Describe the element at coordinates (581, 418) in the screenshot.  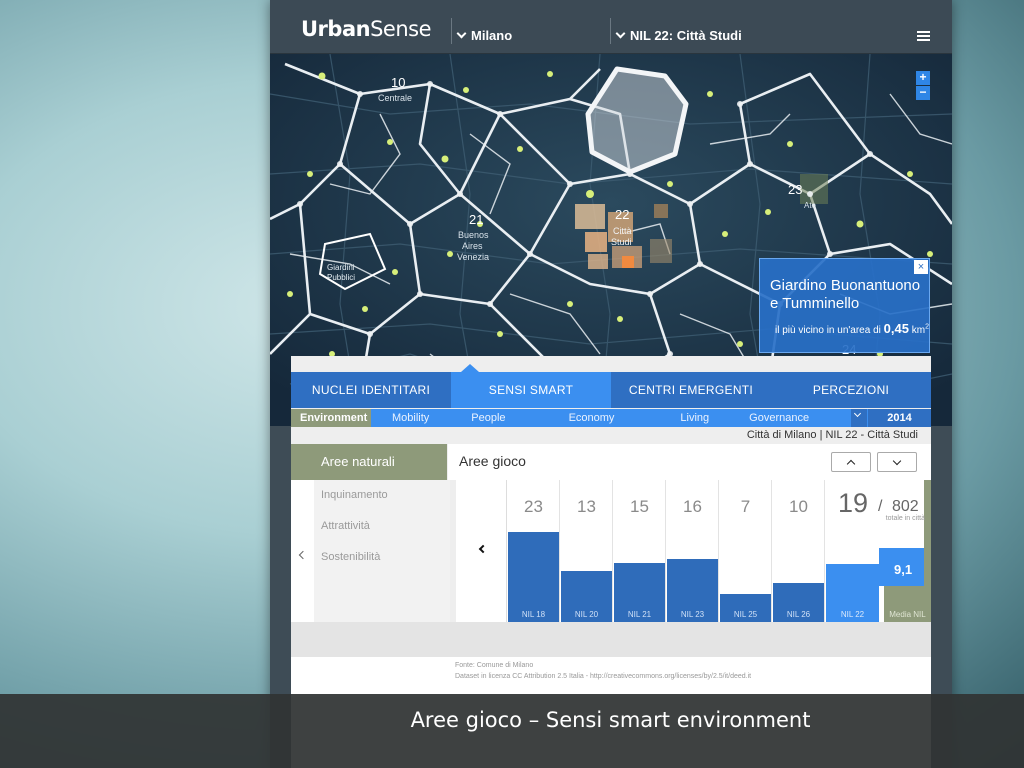
I see `subtab-economy: Economy` at that location.